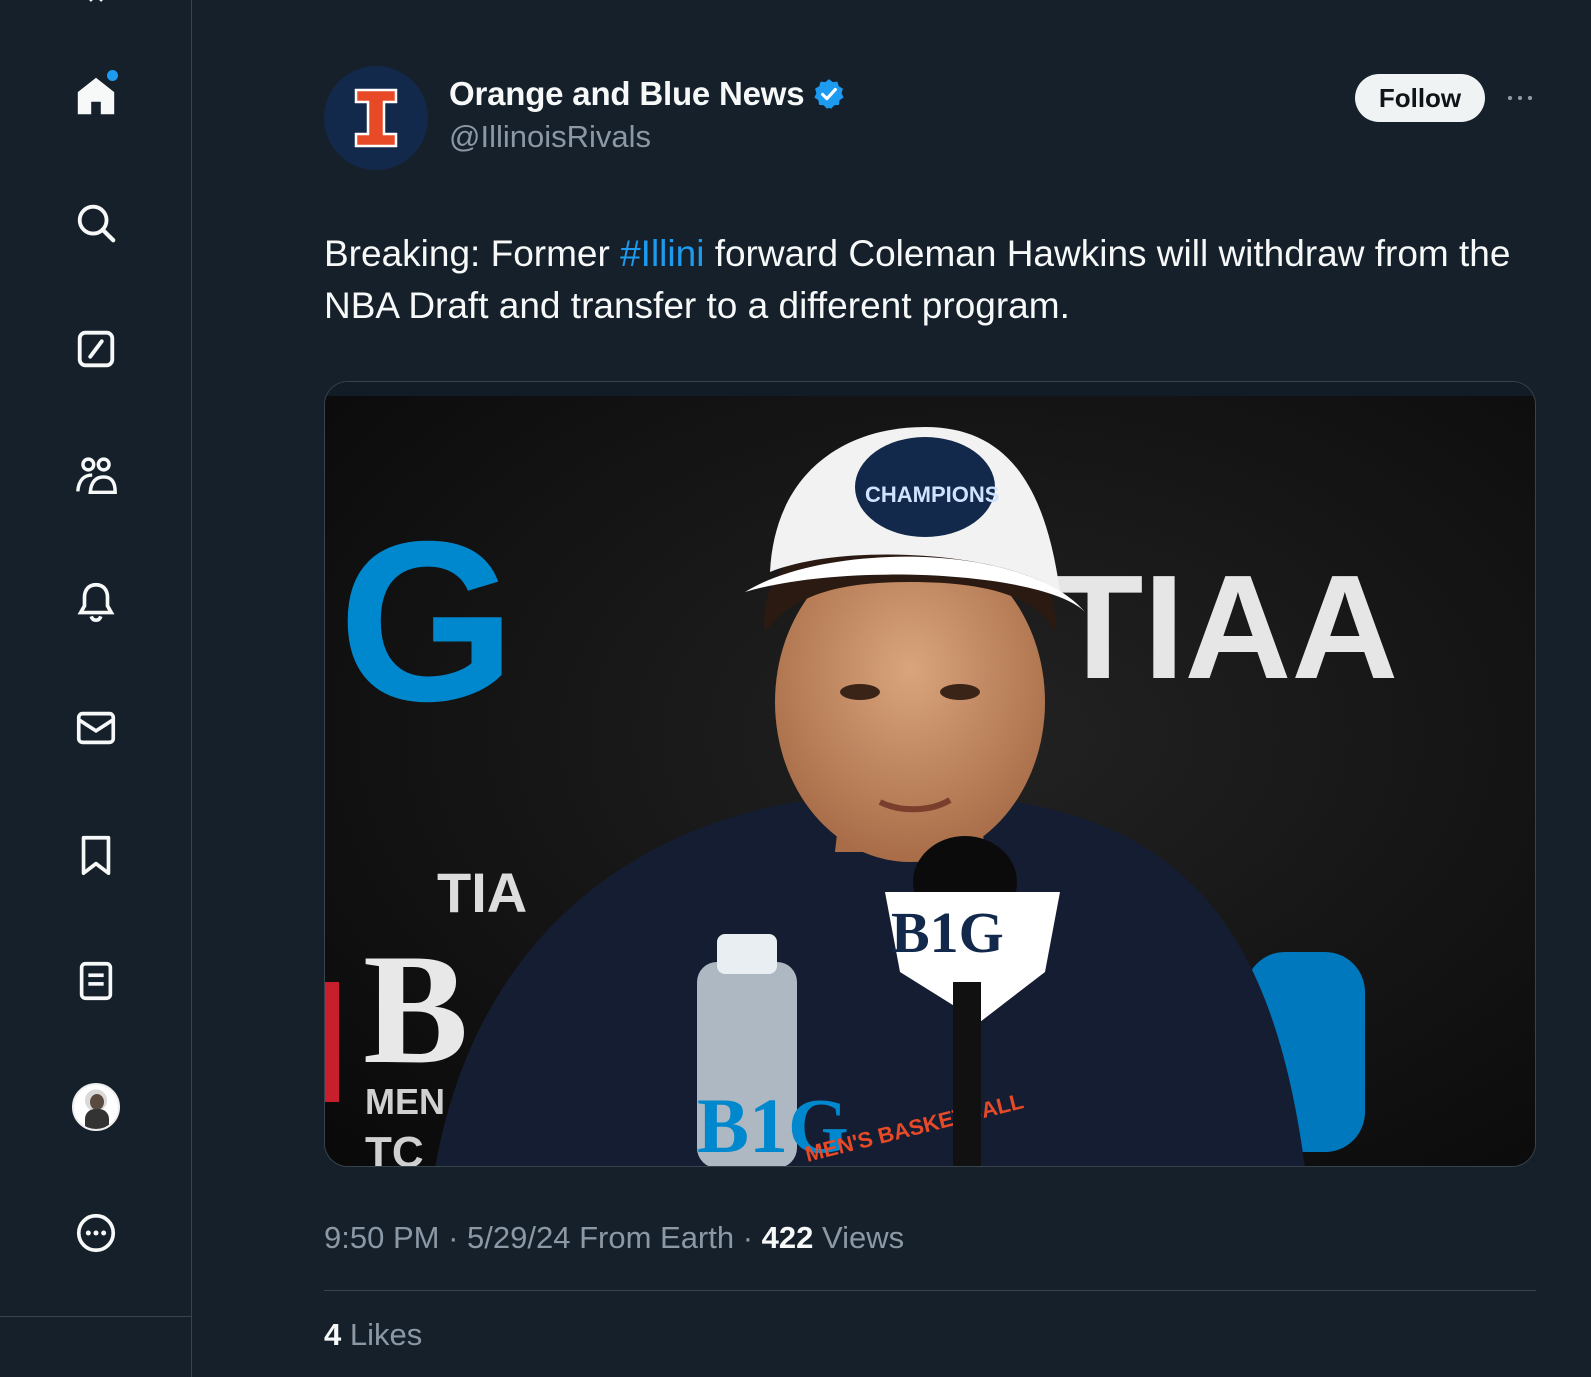 Image resolution: width=1591 pixels, height=1377 pixels. What do you see at coordinates (863, 1237) in the screenshot?
I see `views-label: Views` at bounding box center [863, 1237].